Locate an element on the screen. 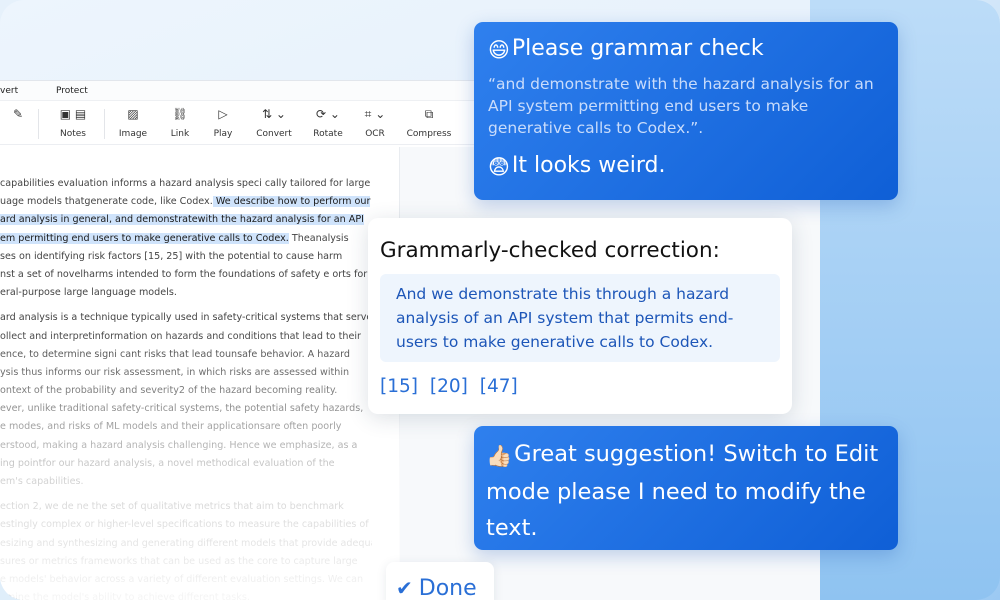 This screenshot has width=1000, height=600. text-line: em's capabilities. is located at coordinates (42, 481).